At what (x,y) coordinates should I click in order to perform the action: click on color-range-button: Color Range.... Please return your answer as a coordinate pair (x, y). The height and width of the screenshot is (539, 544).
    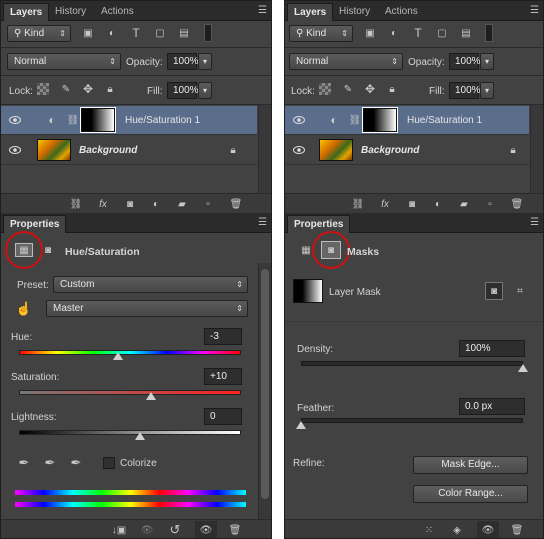
    Looking at the image, I should click on (470, 494).